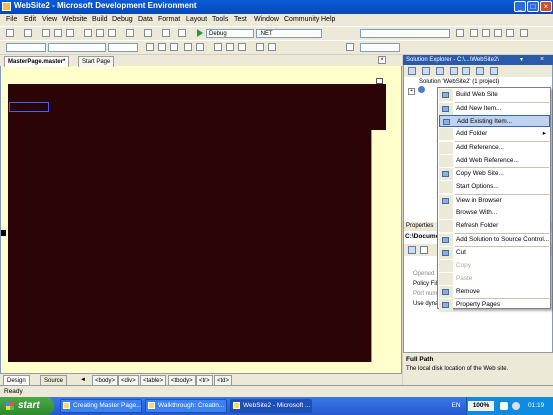 This screenshot has height=415, width=553. Describe the element at coordinates (328, 19) in the screenshot. I see `menu-help: Help` at that location.